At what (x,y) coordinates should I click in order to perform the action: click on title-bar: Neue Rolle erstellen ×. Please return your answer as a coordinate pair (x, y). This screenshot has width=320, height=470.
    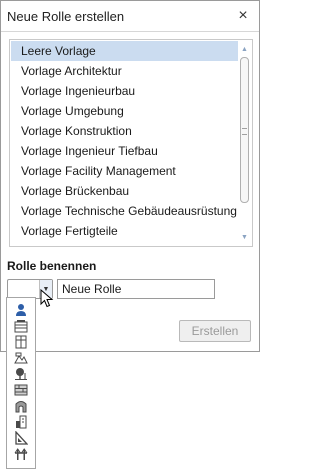
    Looking at the image, I should click on (130, 16).